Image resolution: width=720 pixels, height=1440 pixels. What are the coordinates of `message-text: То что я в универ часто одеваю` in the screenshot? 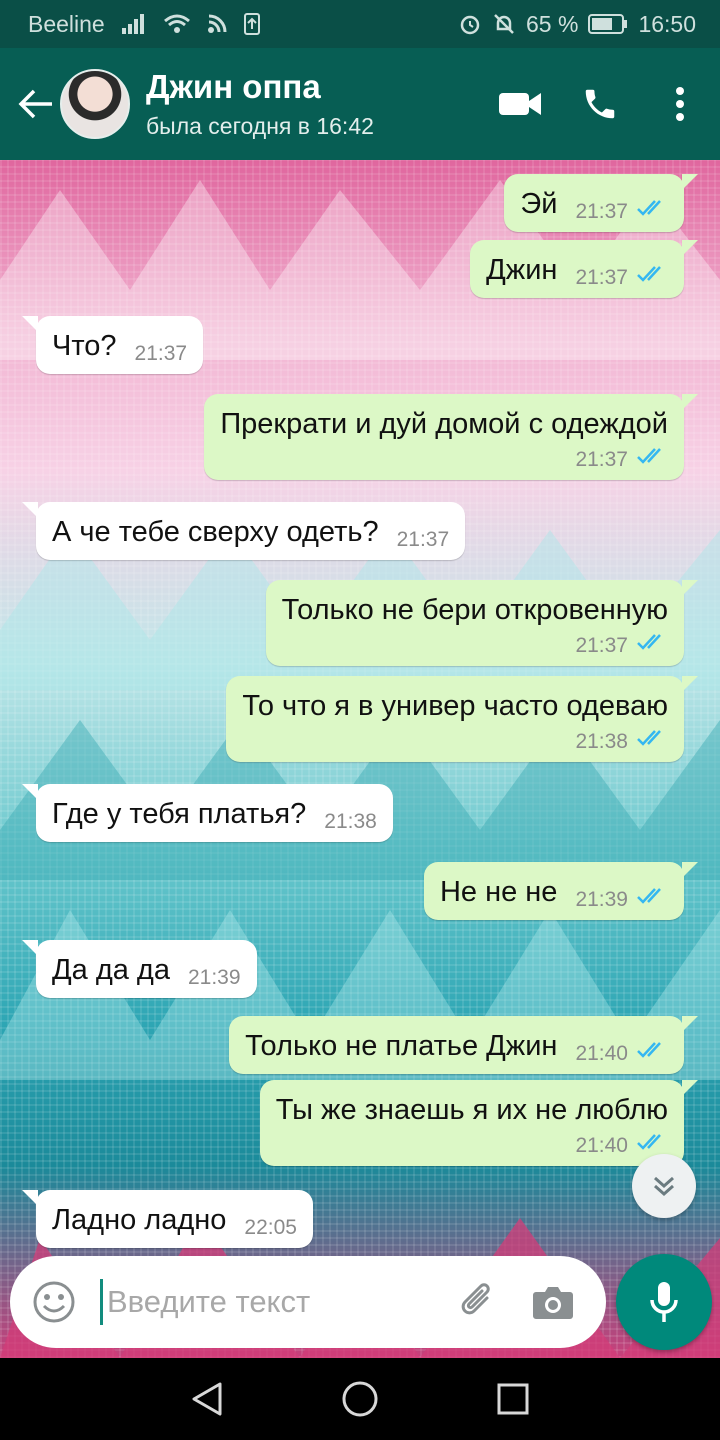 It's located at (455, 706).